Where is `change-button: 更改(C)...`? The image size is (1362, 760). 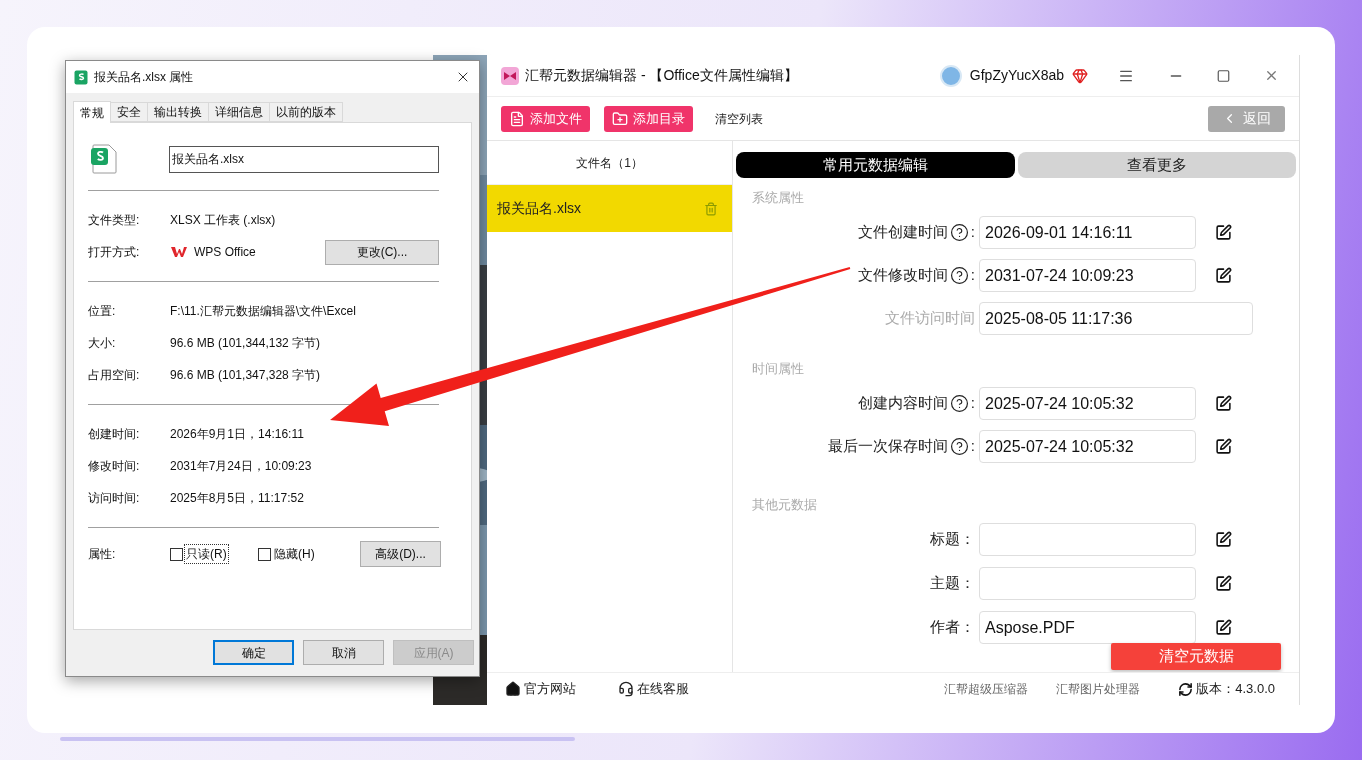
change-button: 更改(C)... is located at coordinates (382, 252).